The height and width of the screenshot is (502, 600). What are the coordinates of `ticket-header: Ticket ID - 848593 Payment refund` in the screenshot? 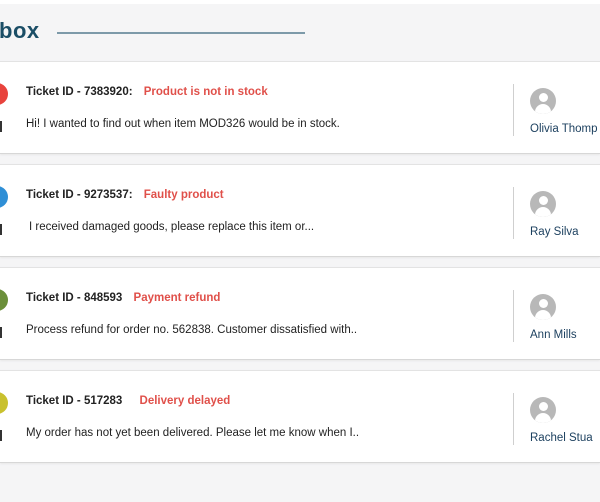 It's located at (123, 300).